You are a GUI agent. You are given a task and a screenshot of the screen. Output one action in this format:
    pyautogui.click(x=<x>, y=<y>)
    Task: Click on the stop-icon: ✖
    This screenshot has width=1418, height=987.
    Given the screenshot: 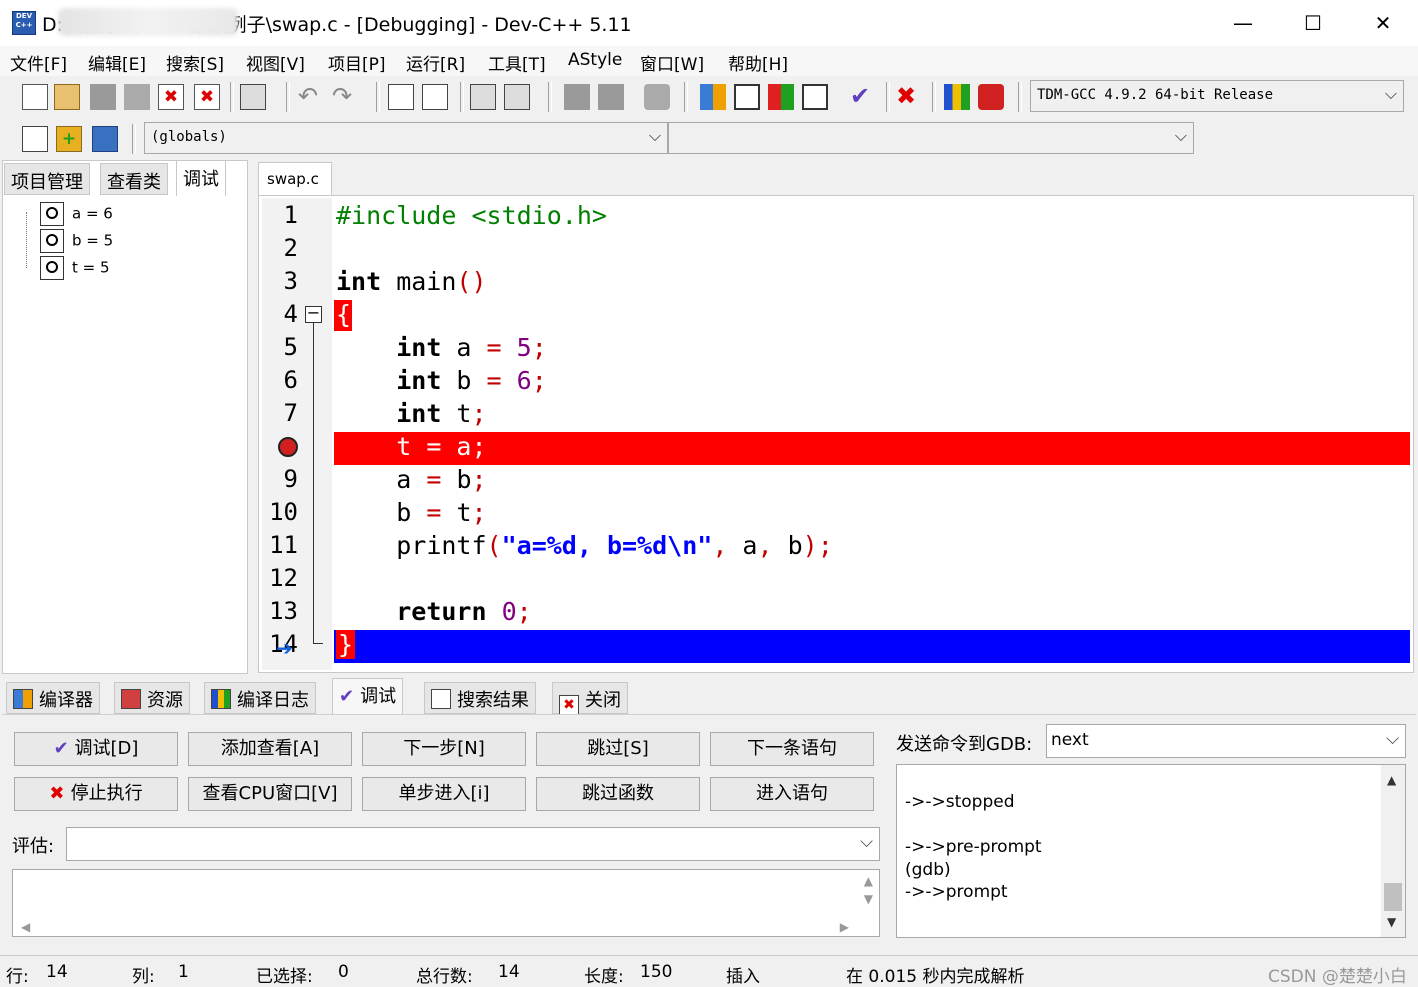 What is the action you would take?
    pyautogui.click(x=909, y=97)
    